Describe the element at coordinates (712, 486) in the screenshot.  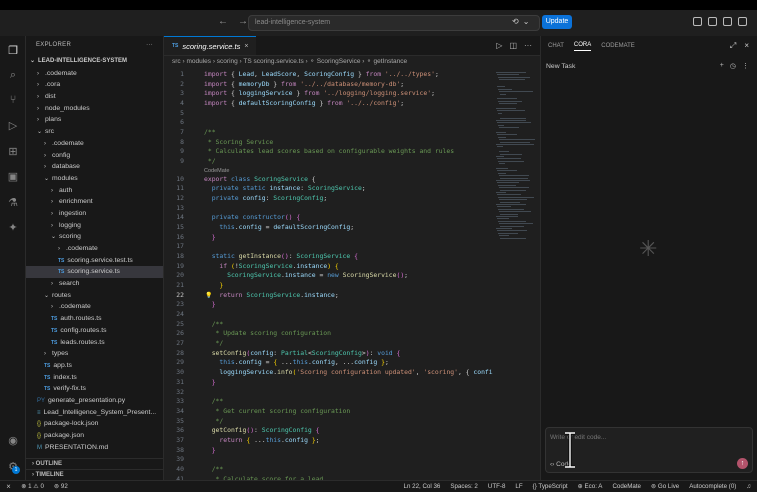
I see `autocomplete-status: Autocomplete (0)` at that location.